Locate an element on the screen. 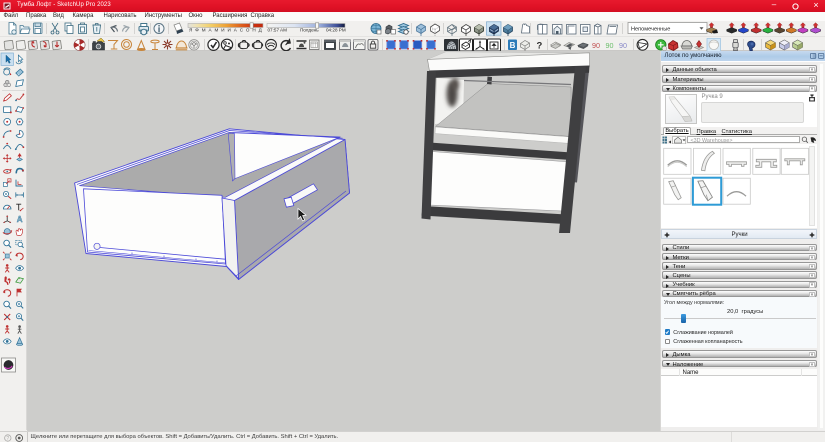 Image resolution: width=825 pixels, height=442 pixels. svg-text: B is located at coordinates (513, 44).